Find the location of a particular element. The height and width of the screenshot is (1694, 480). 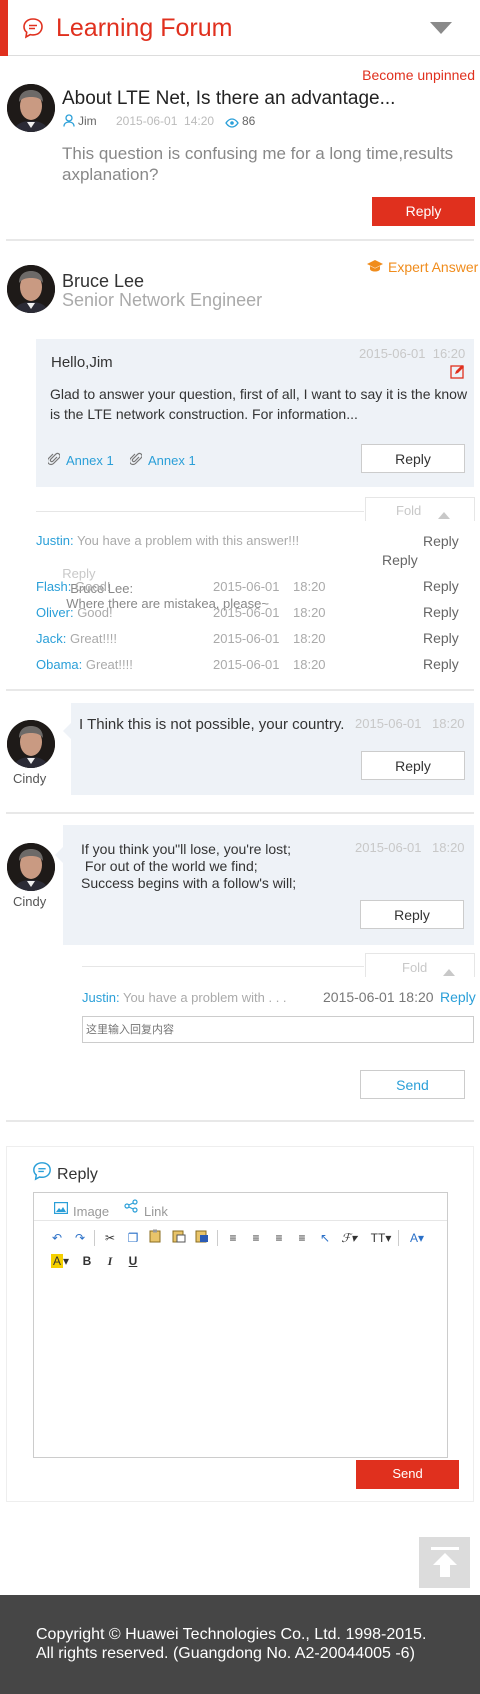

paste-icon is located at coordinates (156, 1238).